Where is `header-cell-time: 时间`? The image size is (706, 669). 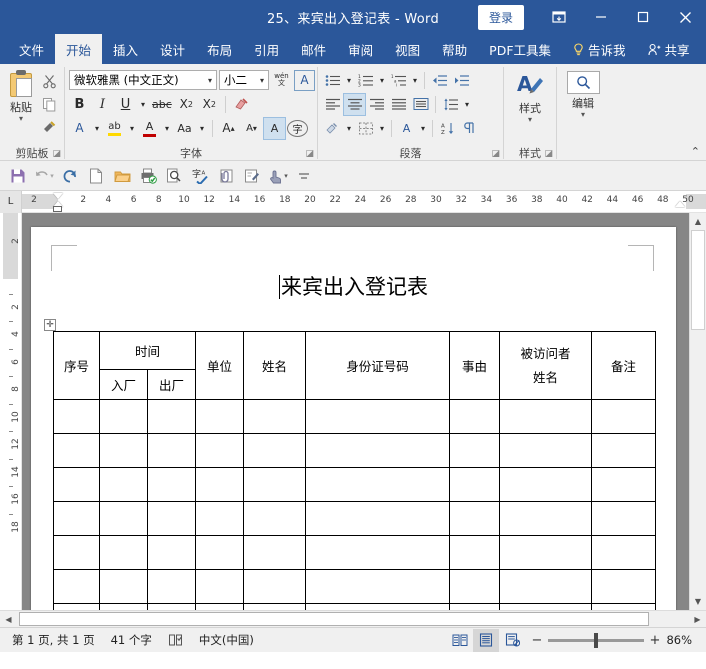
header-cell-time: 时间 is located at coordinates (147, 350).